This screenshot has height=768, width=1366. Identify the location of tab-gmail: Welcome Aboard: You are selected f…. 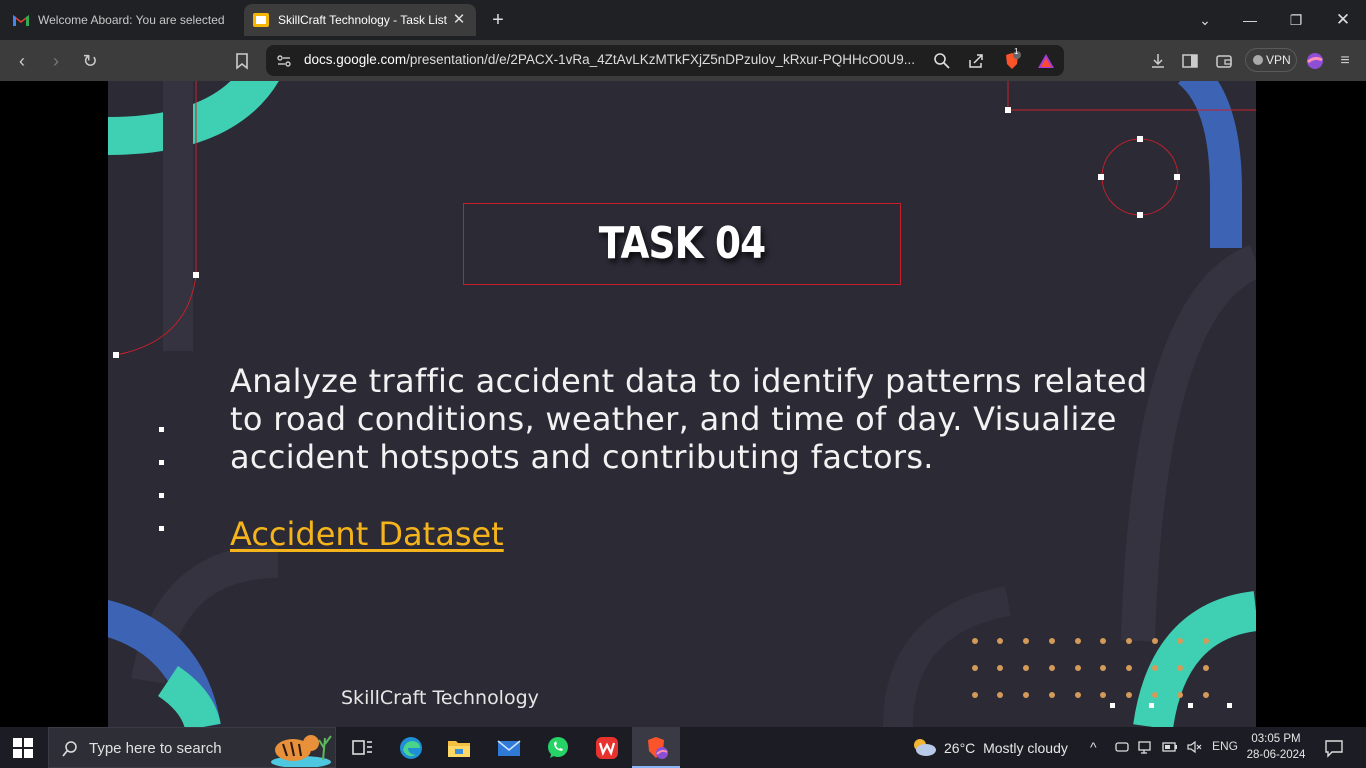
(120, 20).